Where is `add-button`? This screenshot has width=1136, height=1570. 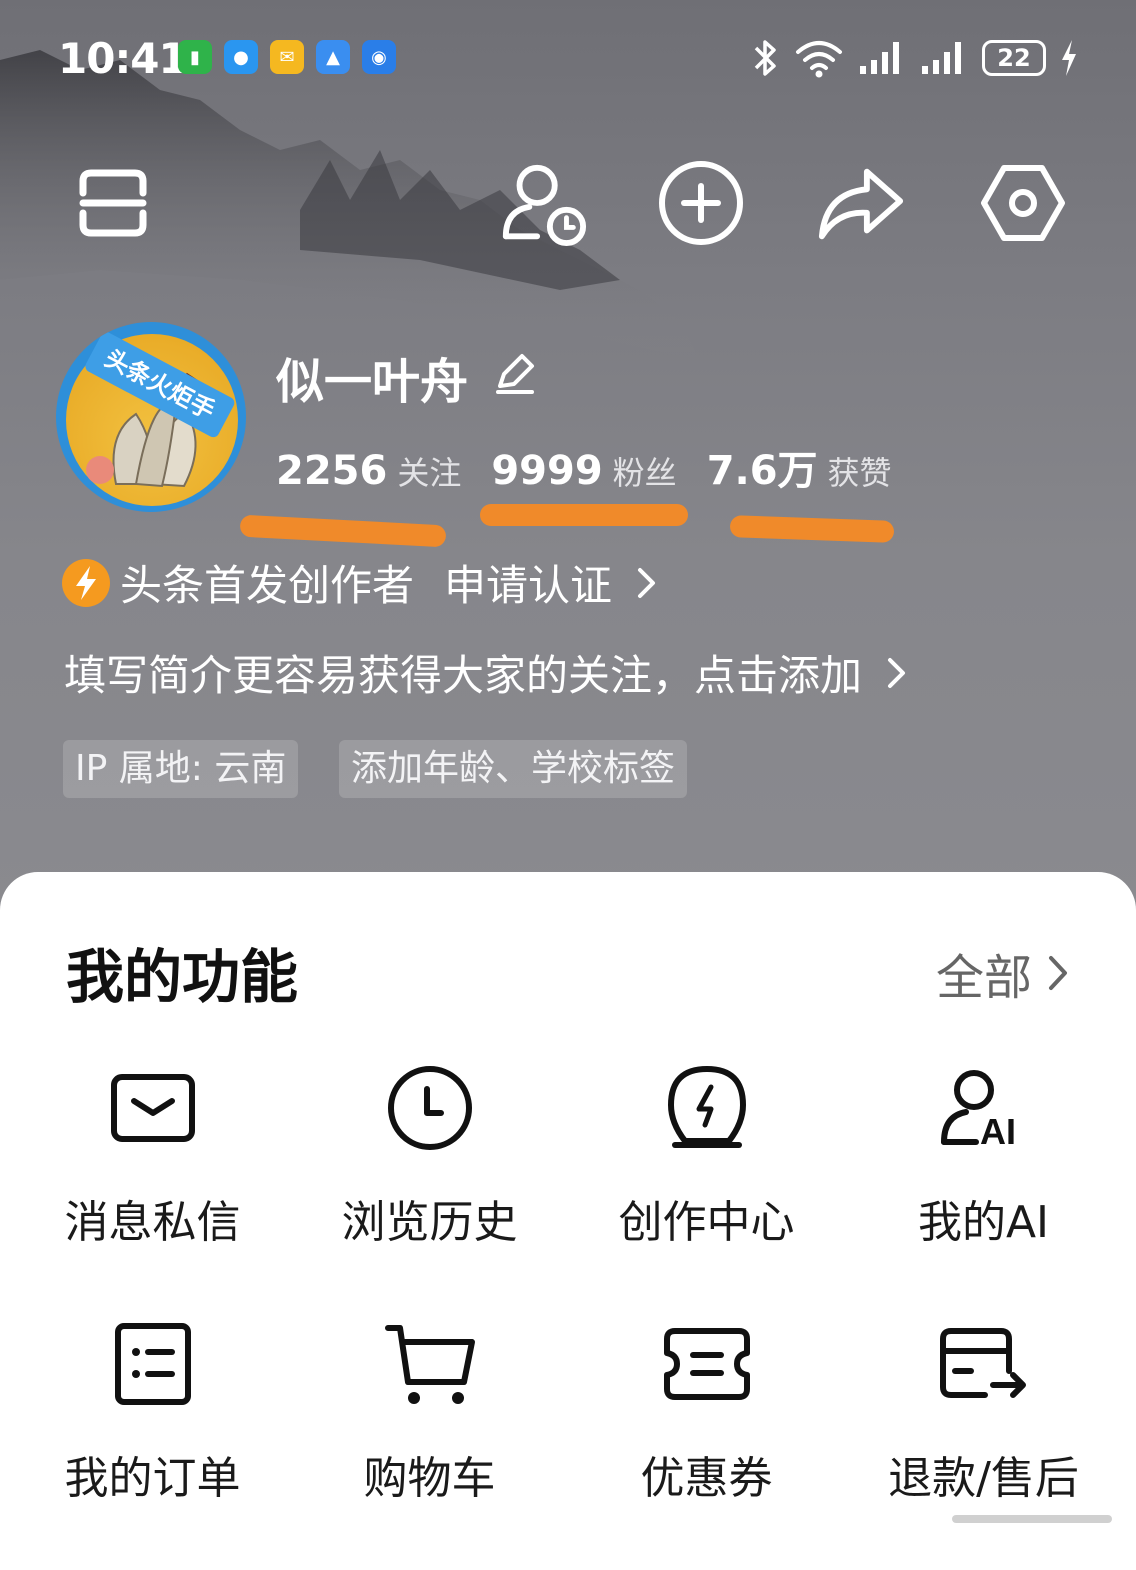
add-button is located at coordinates (701, 203).